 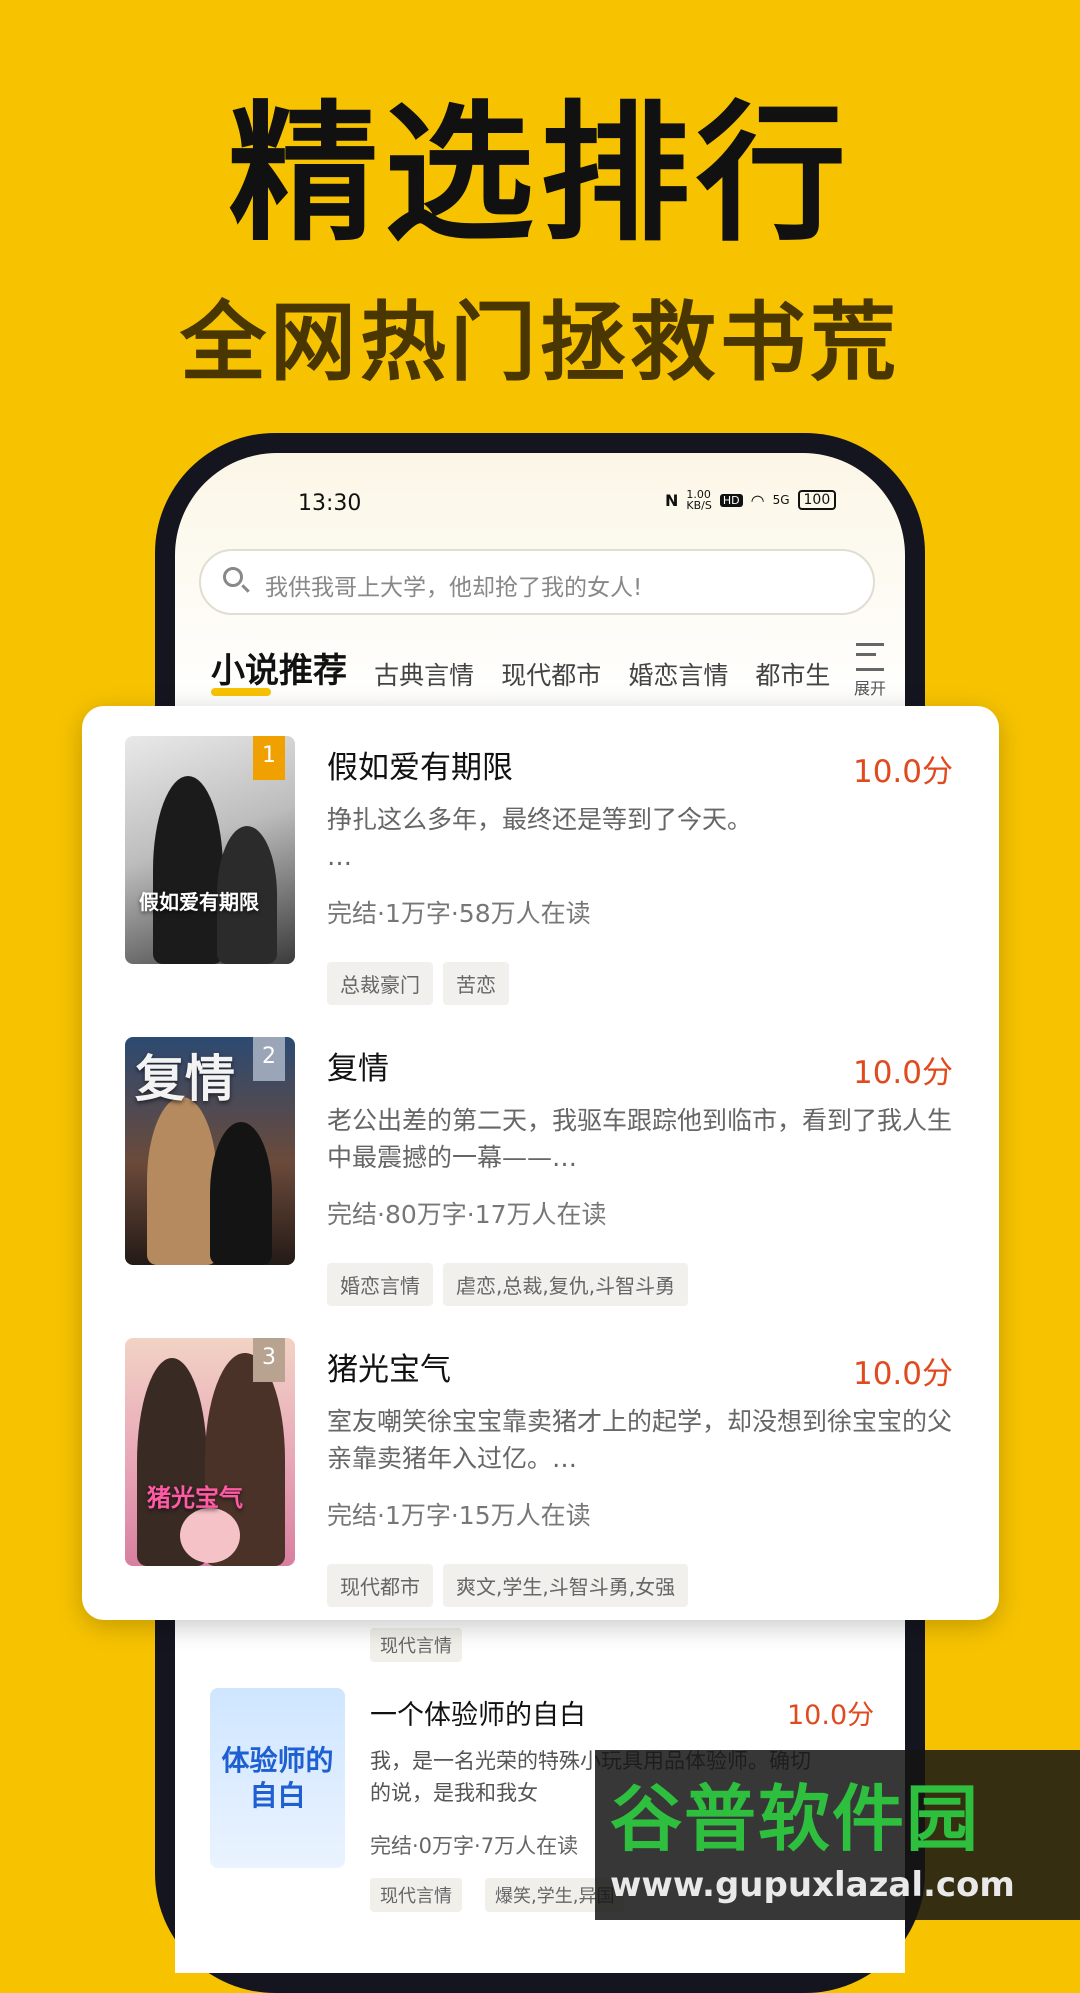 What do you see at coordinates (812, 1885) in the screenshot?
I see `watermark-url: www.gupuxlazal.com` at bounding box center [812, 1885].